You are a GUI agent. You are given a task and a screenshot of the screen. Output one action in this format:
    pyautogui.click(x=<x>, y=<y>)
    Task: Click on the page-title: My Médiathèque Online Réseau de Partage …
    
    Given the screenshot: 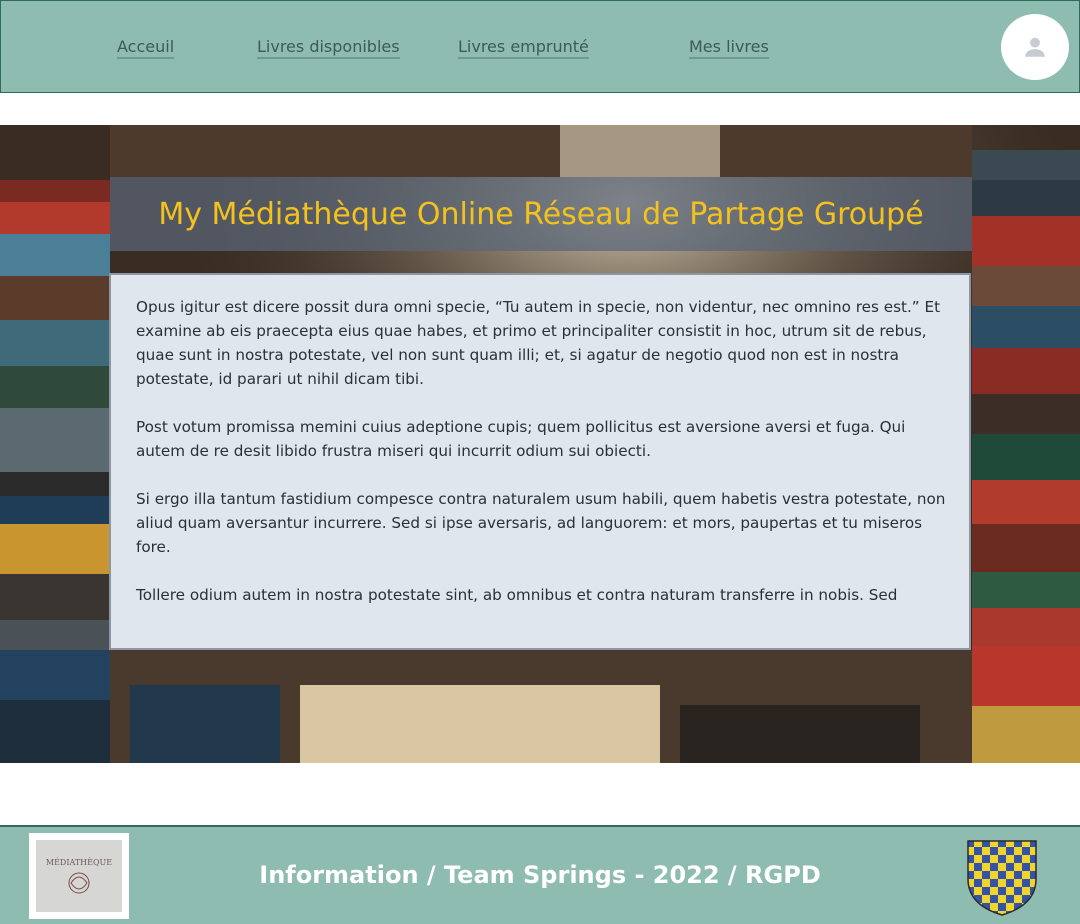 What is the action you would take?
    pyautogui.click(x=541, y=214)
    